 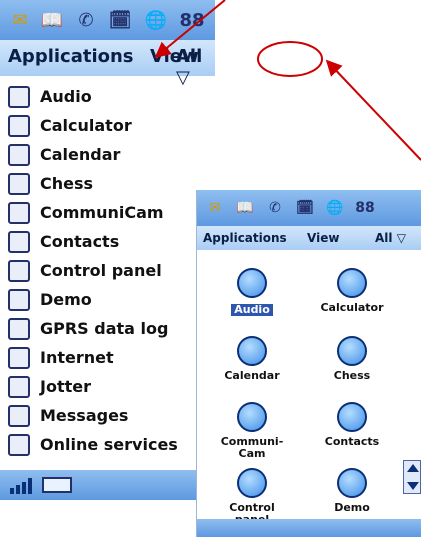 I want to click on list-item: Internet, so click(x=107, y=357).